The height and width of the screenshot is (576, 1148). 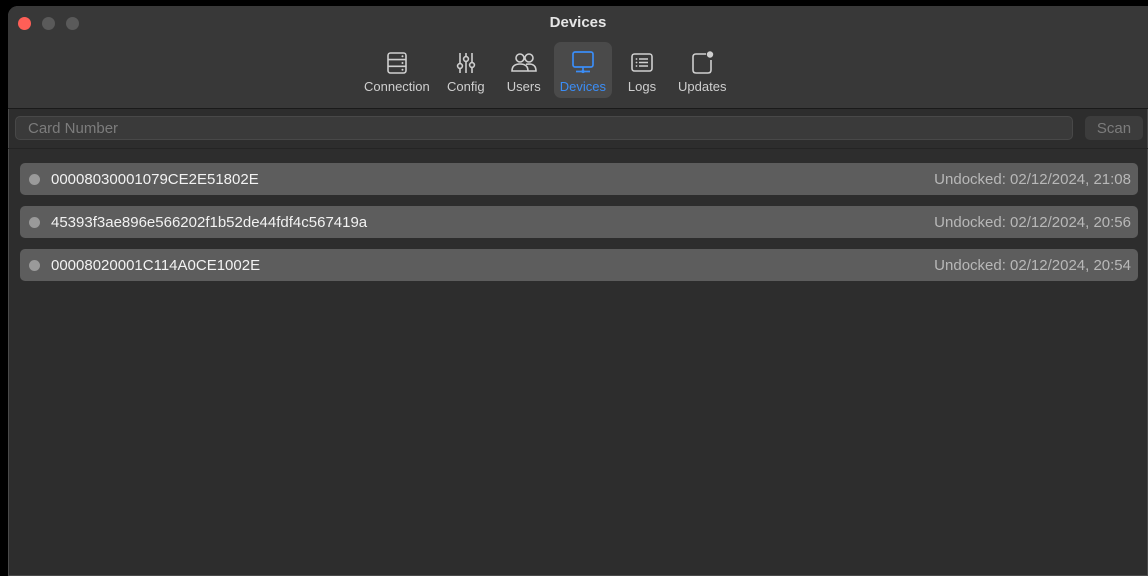 I want to click on tab-logs-label: Logs, so click(x=642, y=86).